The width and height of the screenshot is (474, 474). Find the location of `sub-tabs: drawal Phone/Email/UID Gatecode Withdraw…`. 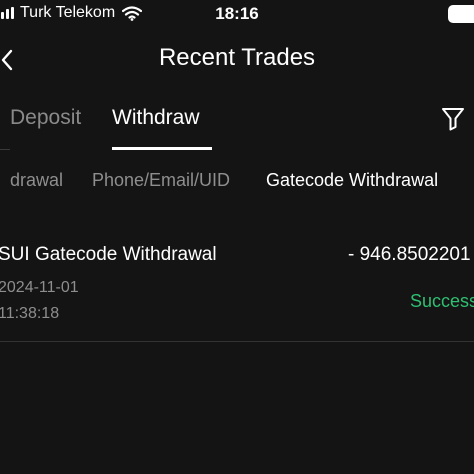

sub-tabs: drawal Phone/Email/UID Gatecode Withdraw… is located at coordinates (237, 182).